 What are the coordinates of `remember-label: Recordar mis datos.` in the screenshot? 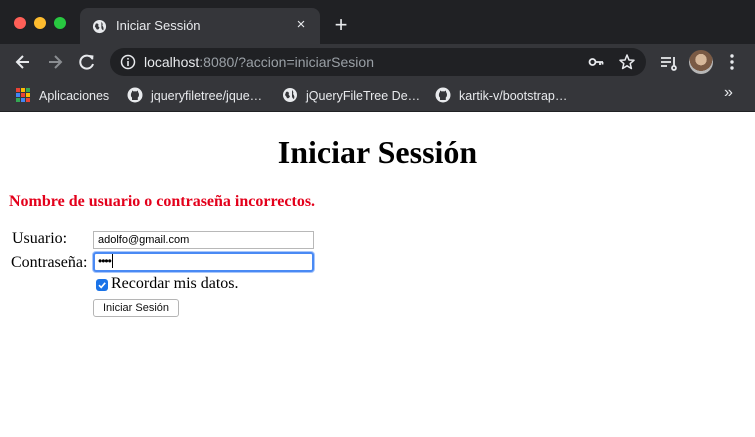 It's located at (175, 284).